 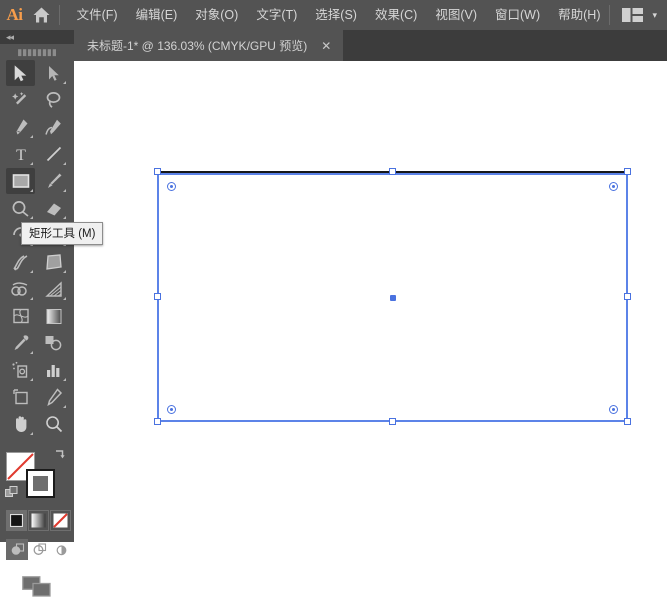 I want to click on corner-radius-widget-bottom-left, so click(x=171, y=409).